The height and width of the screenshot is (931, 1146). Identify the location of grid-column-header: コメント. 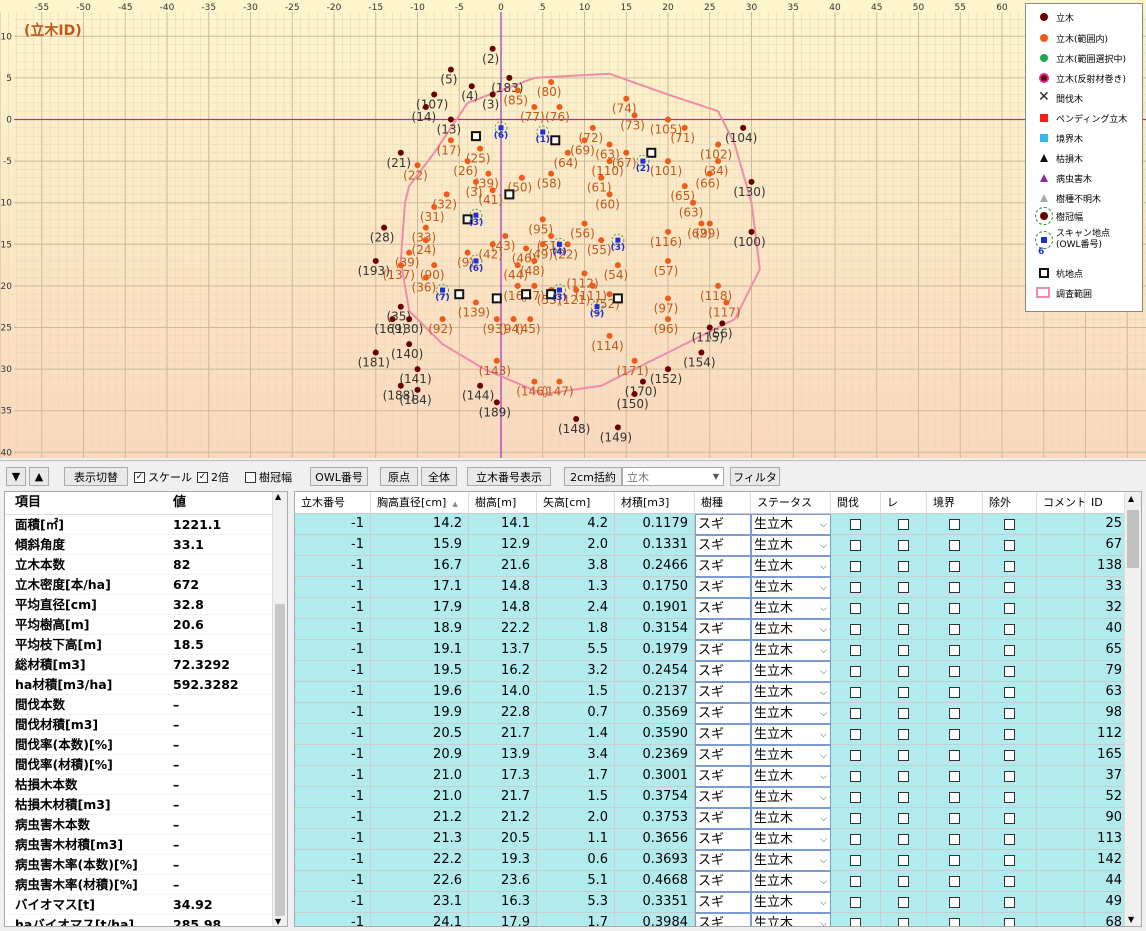
(1061, 502).